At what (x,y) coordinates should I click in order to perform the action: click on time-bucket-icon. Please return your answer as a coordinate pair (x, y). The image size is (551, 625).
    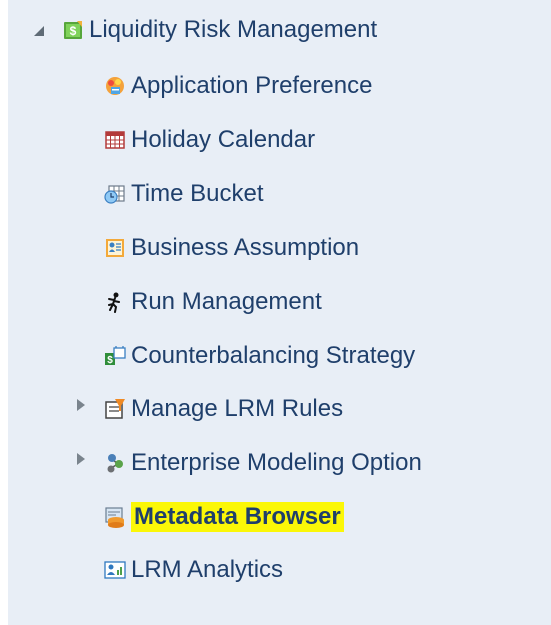
    Looking at the image, I should click on (115, 194).